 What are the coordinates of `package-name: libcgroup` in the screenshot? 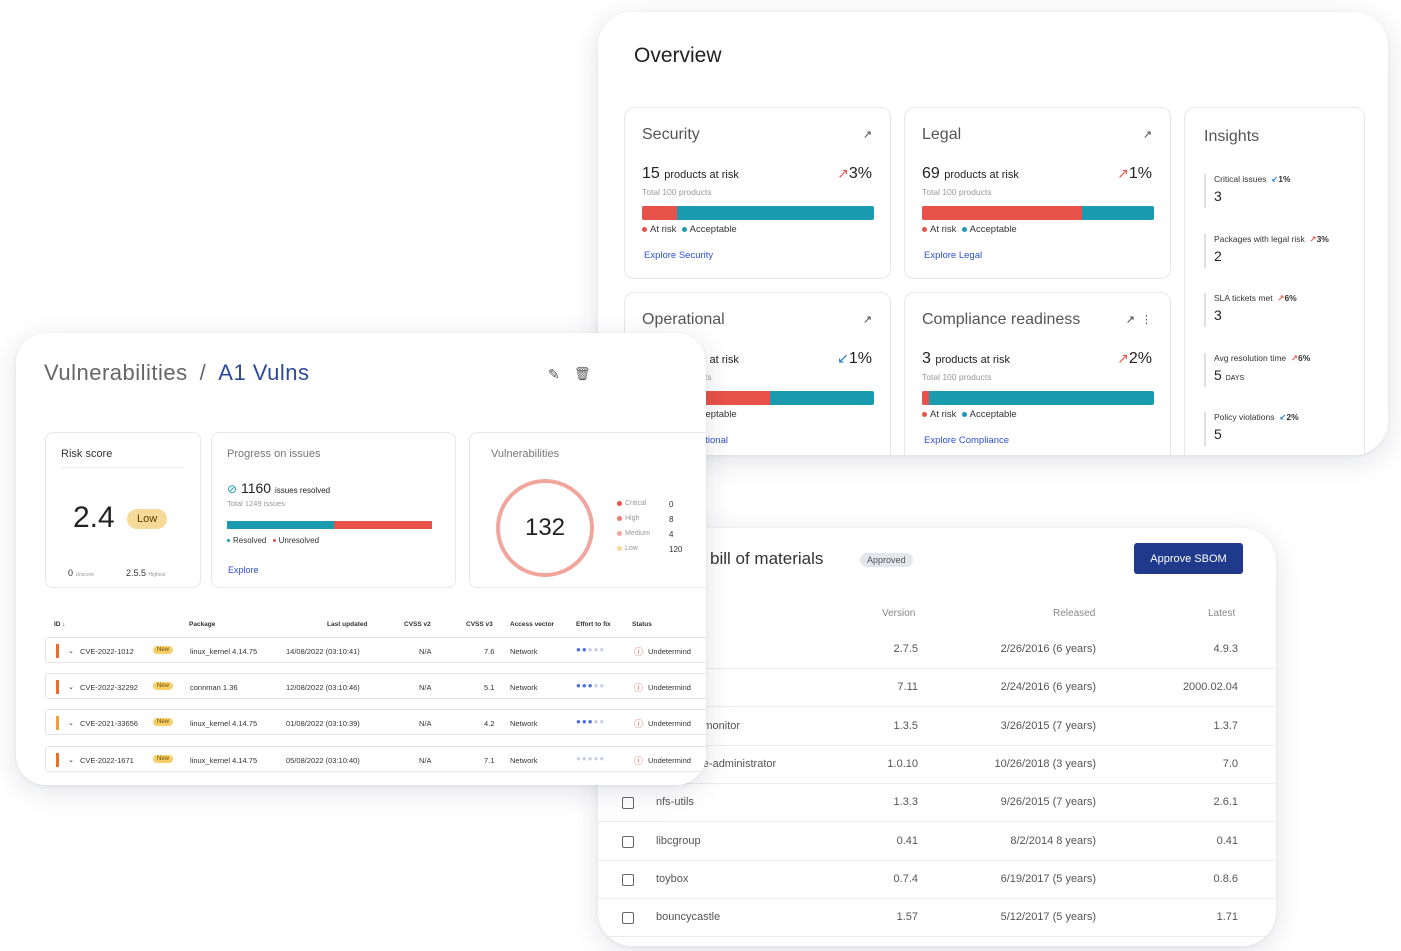 It's located at (678, 840).